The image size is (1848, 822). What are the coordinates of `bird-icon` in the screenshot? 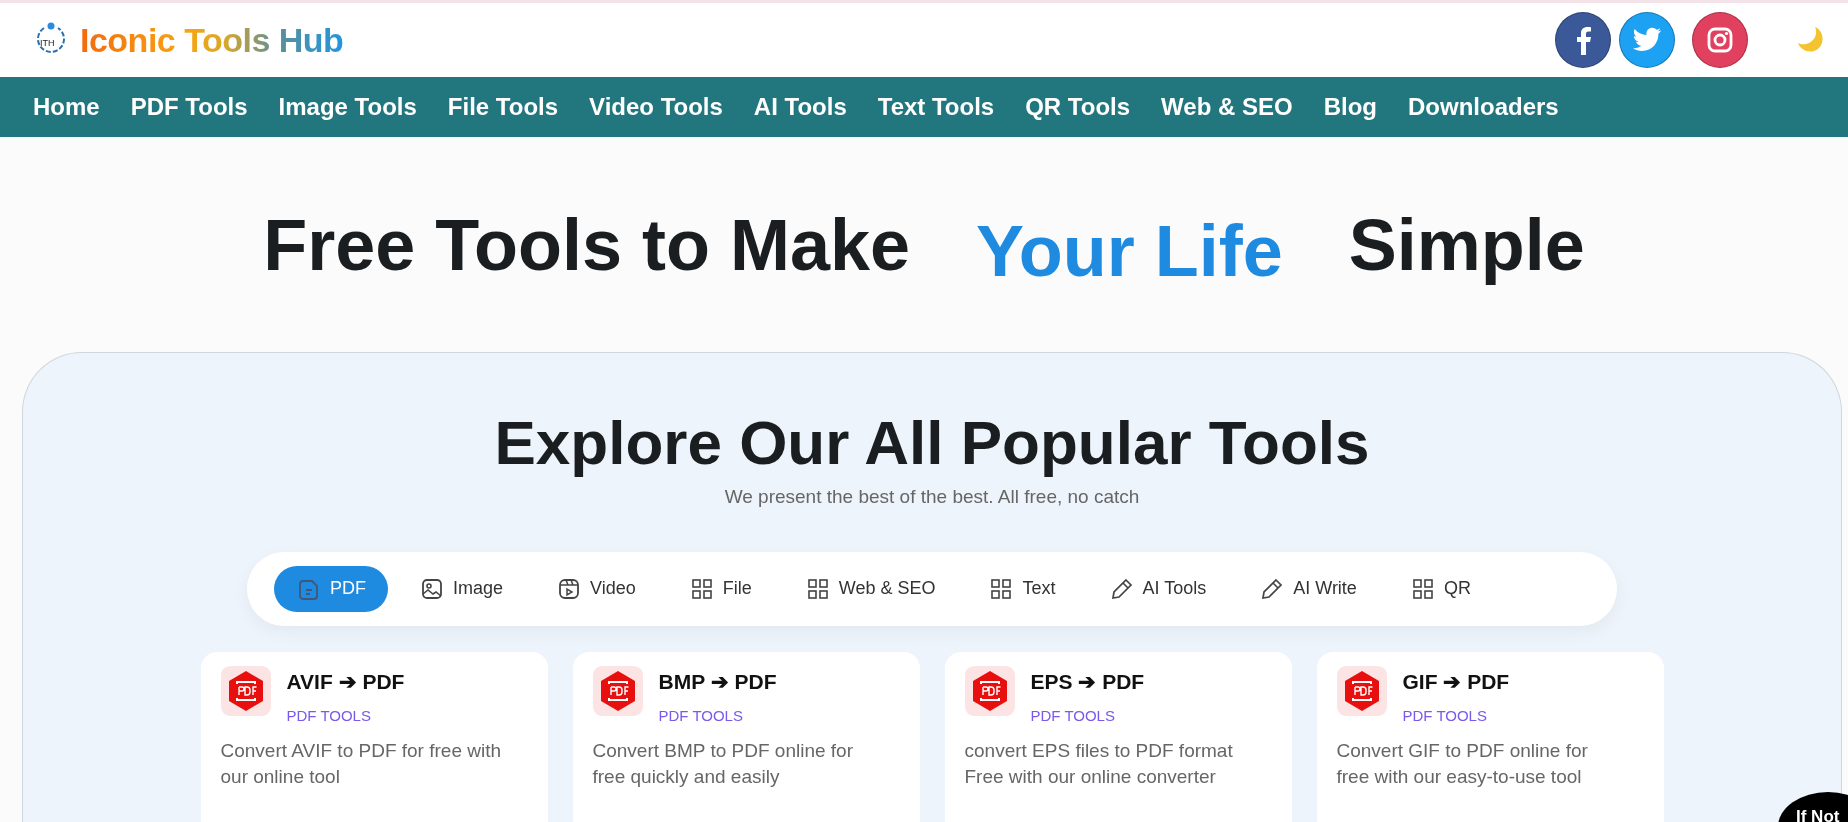 It's located at (1647, 40).